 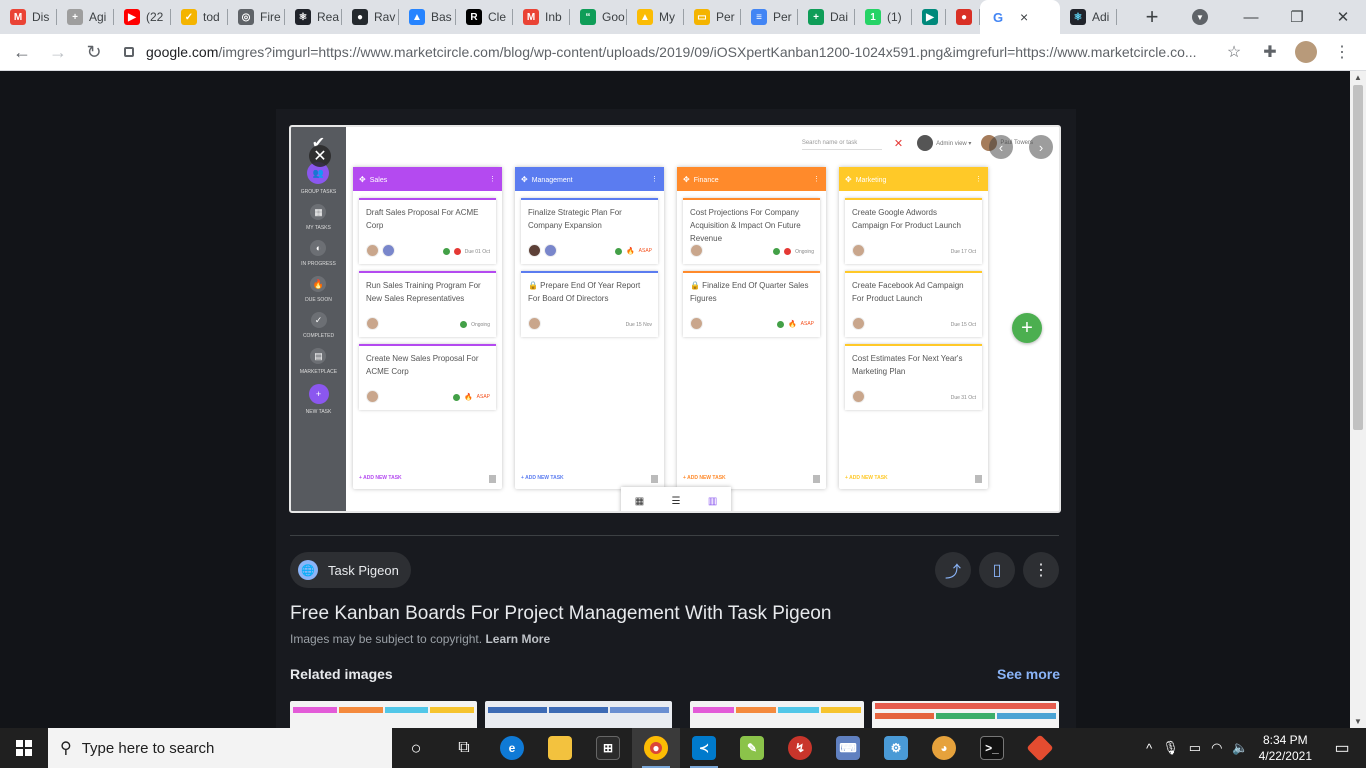 I want to click on profile-avatar, so click(x=1306, y=52).